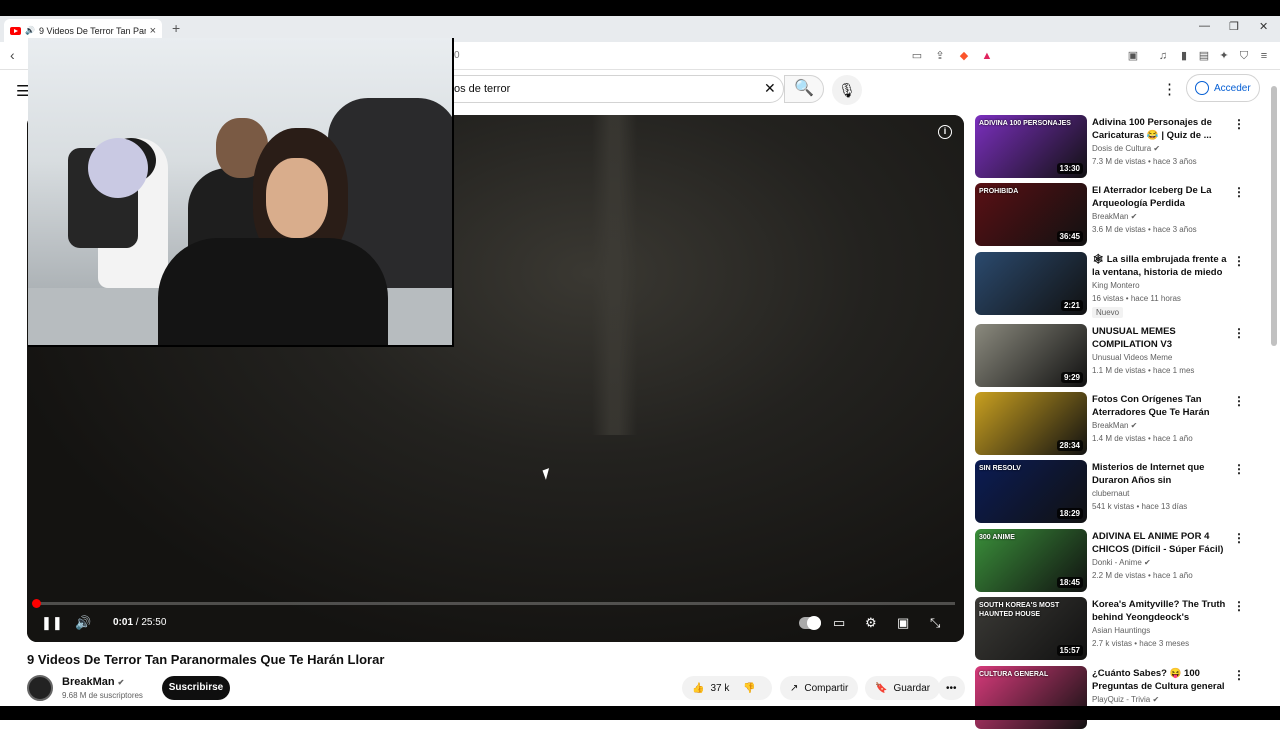  I want to click on scrollbar-thumb, so click(1274, 216).